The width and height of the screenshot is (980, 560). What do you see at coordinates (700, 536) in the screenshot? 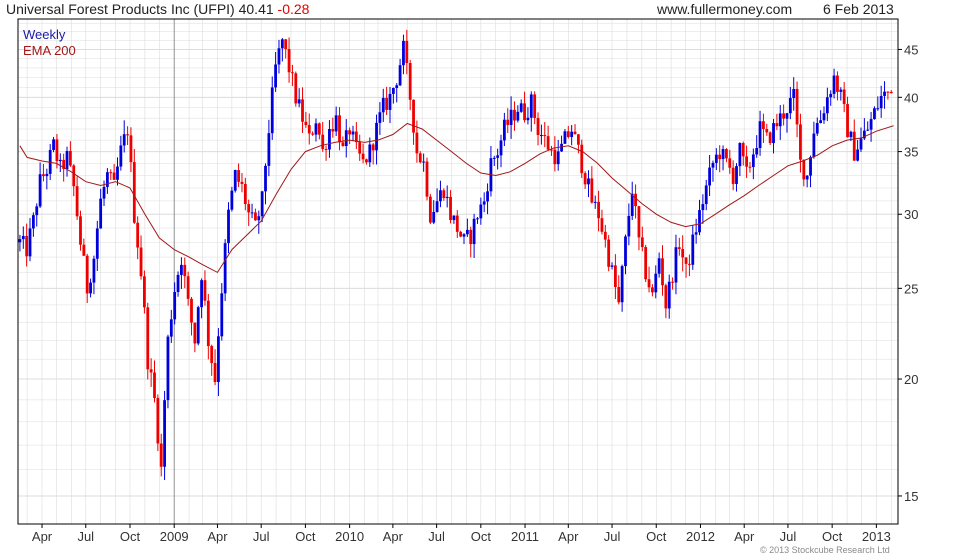
I see `x-tick-label: 2012` at bounding box center [700, 536].